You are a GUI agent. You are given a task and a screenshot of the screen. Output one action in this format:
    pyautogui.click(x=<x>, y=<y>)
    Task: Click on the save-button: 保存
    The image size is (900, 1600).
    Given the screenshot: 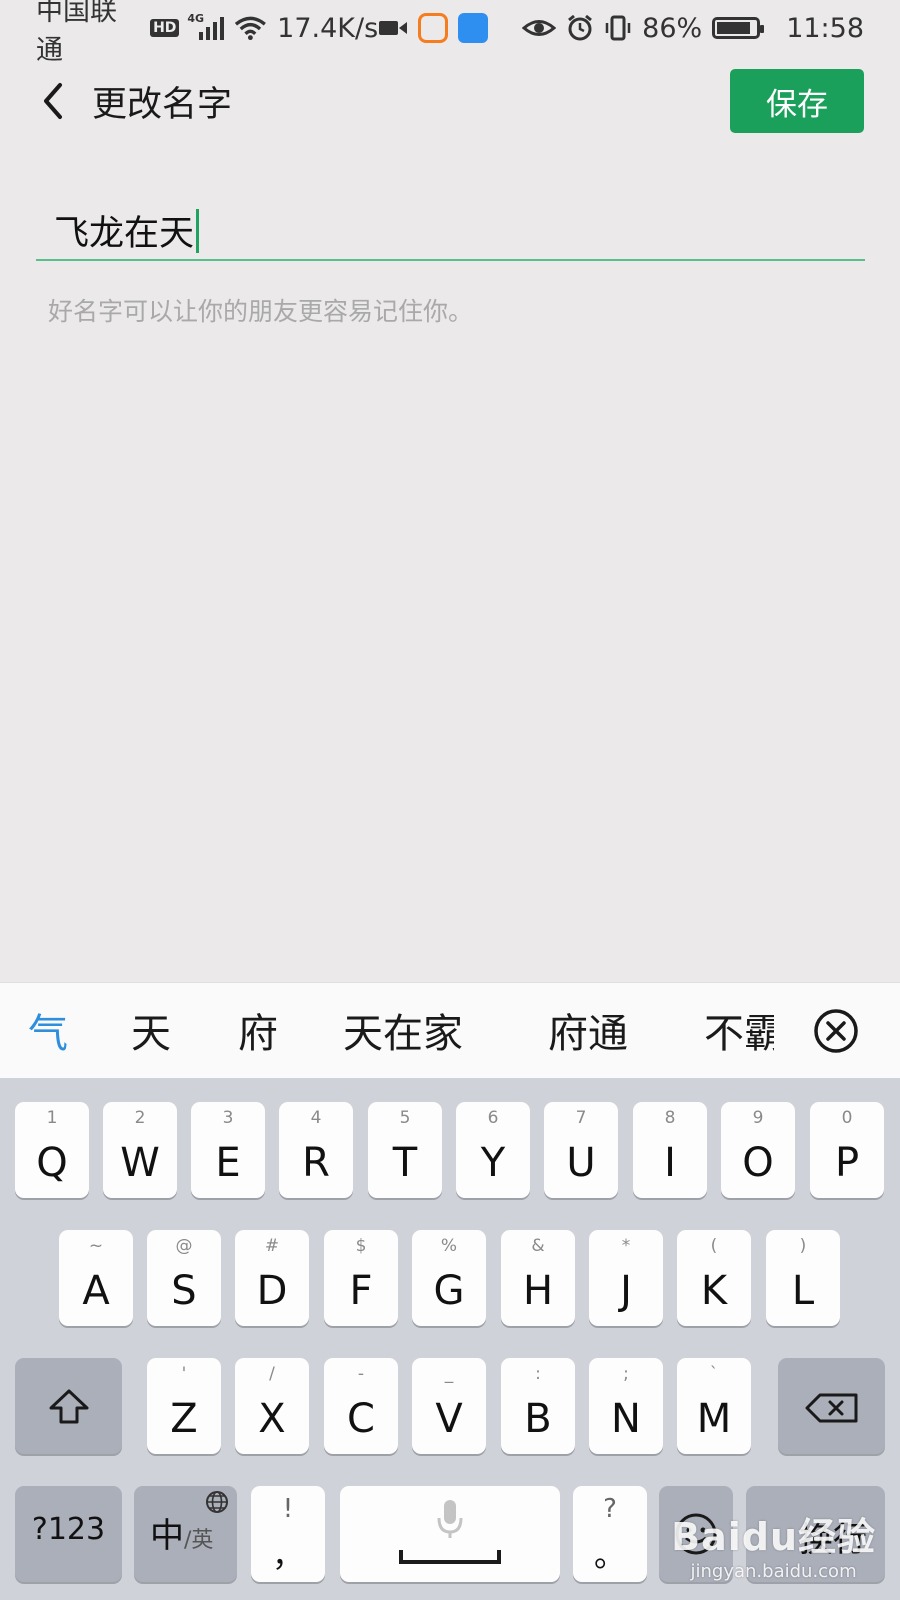 What is the action you would take?
    pyautogui.click(x=797, y=101)
    